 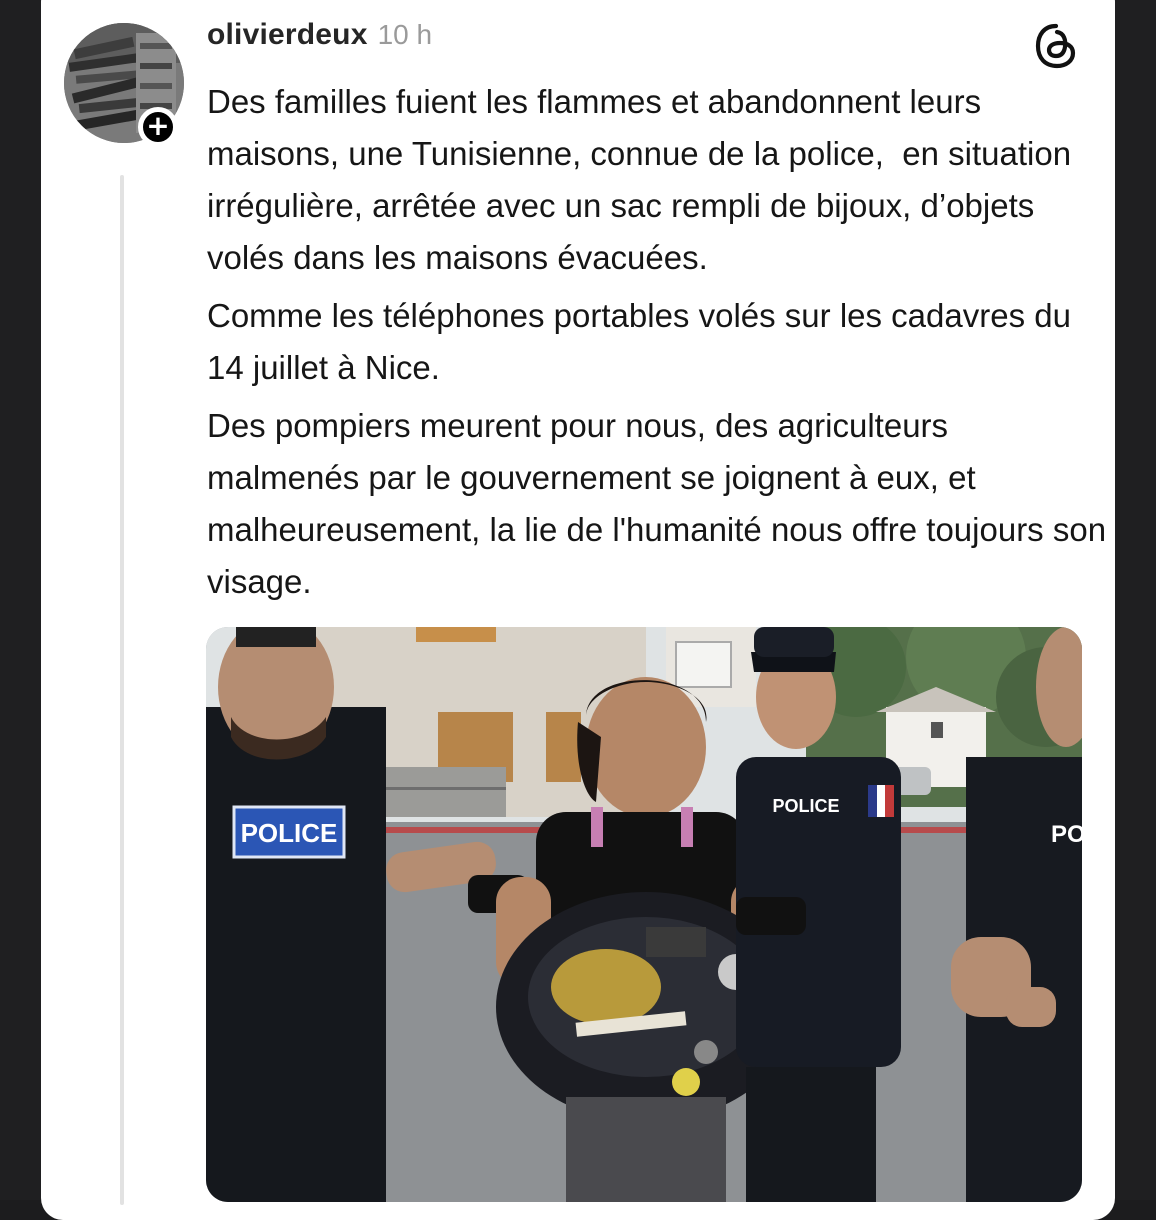 What do you see at coordinates (1066, 834) in the screenshot?
I see `police-vest-right: POLI` at bounding box center [1066, 834].